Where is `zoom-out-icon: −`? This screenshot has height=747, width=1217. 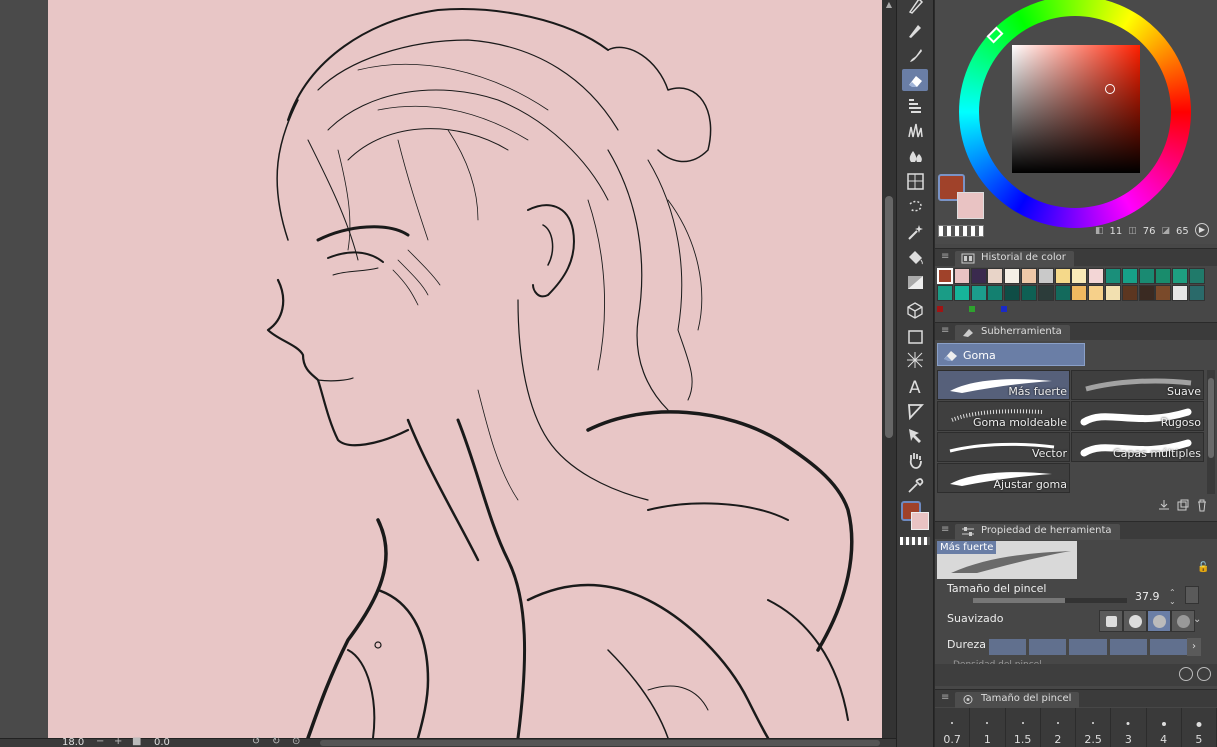 zoom-out-icon: − is located at coordinates (100, 741).